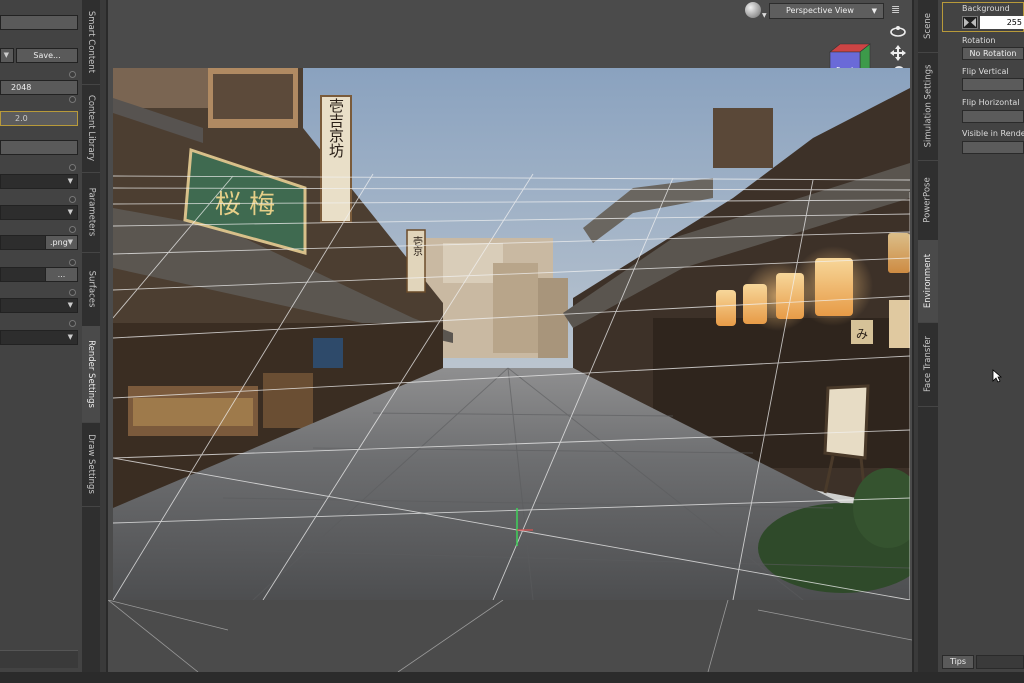 The height and width of the screenshot is (683, 1024). Describe the element at coordinates (985, 71) in the screenshot. I see `flip-vertical-label: Flip Vertical` at that location.